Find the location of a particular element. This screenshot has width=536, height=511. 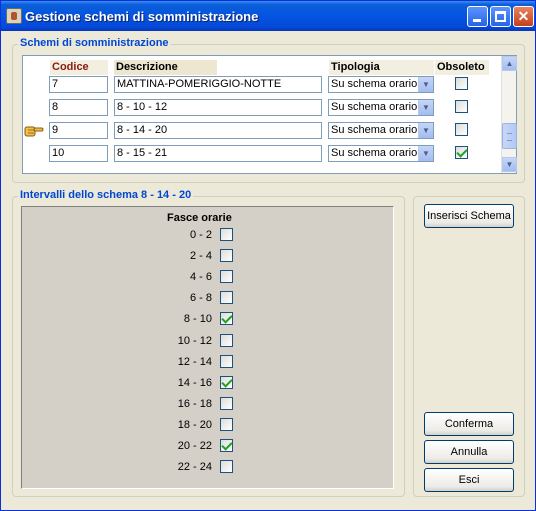

schemi-scrollbar: ▲ ▼ is located at coordinates (509, 114).